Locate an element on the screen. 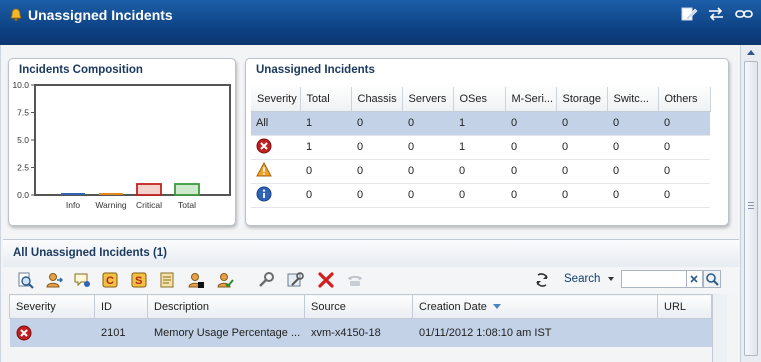 This screenshot has height=362, width=761. summary-severity-label: All is located at coordinates (275, 123).